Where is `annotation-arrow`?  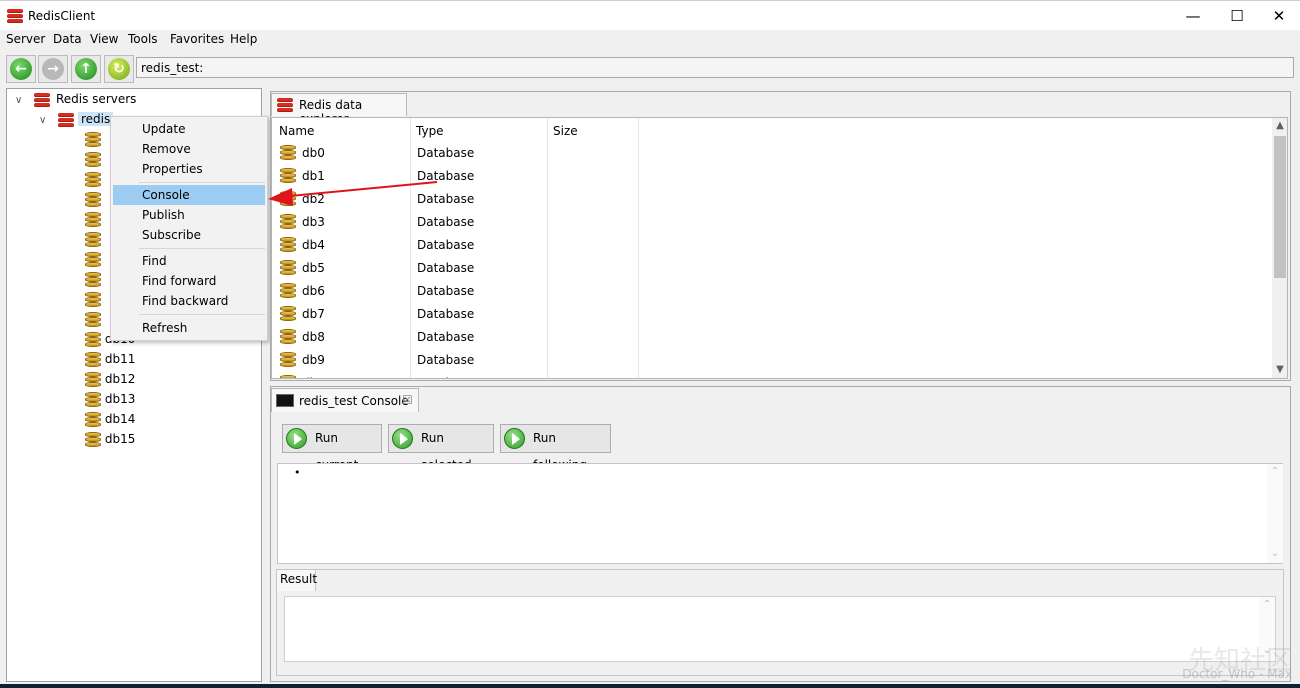
annotation-arrow is located at coordinates (353, 193).